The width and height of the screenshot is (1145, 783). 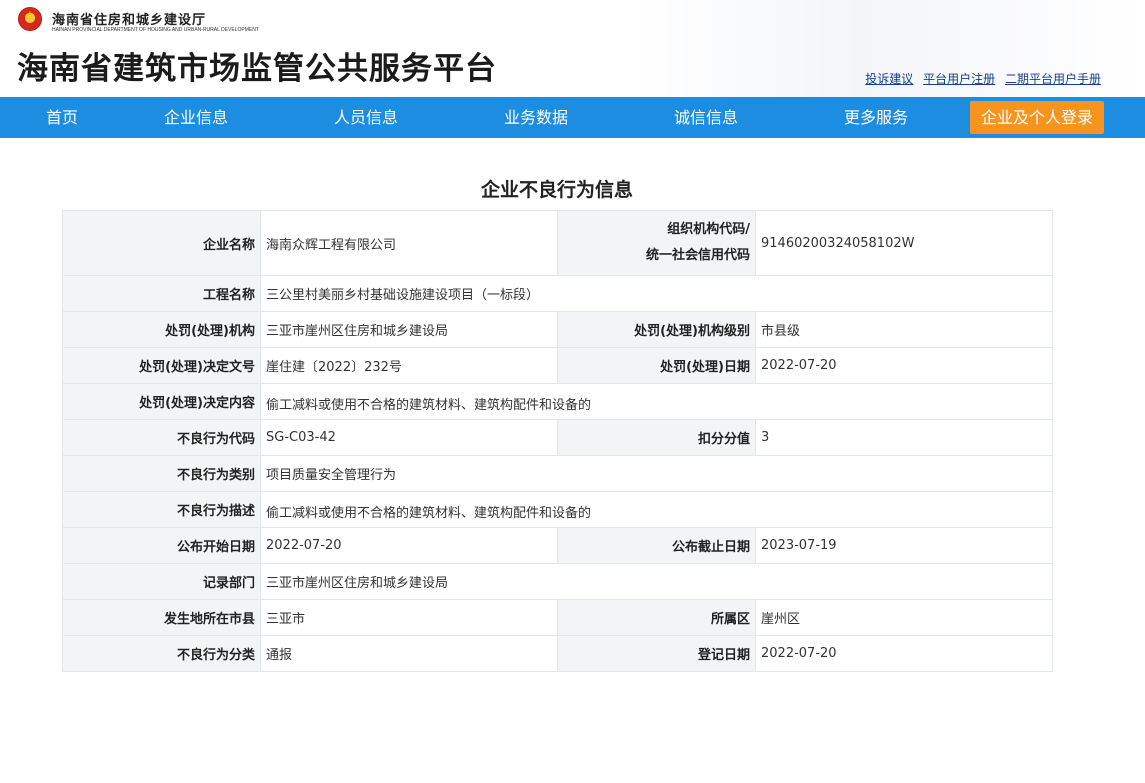 I want to click on publish-start-value: 2022-07-20, so click(x=409, y=545).